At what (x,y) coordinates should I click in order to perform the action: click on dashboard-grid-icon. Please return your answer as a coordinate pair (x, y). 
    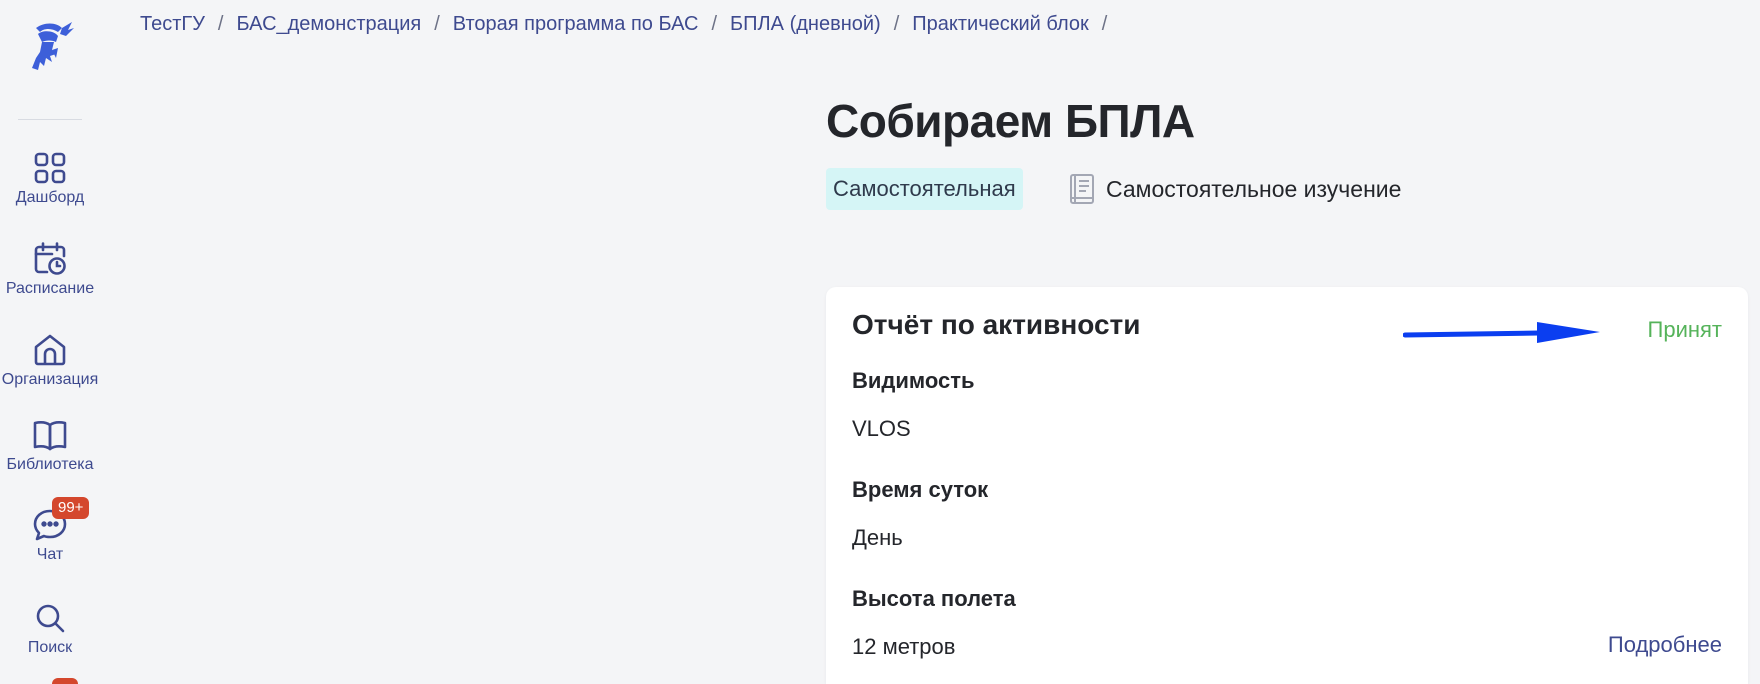
    Looking at the image, I should click on (50, 168).